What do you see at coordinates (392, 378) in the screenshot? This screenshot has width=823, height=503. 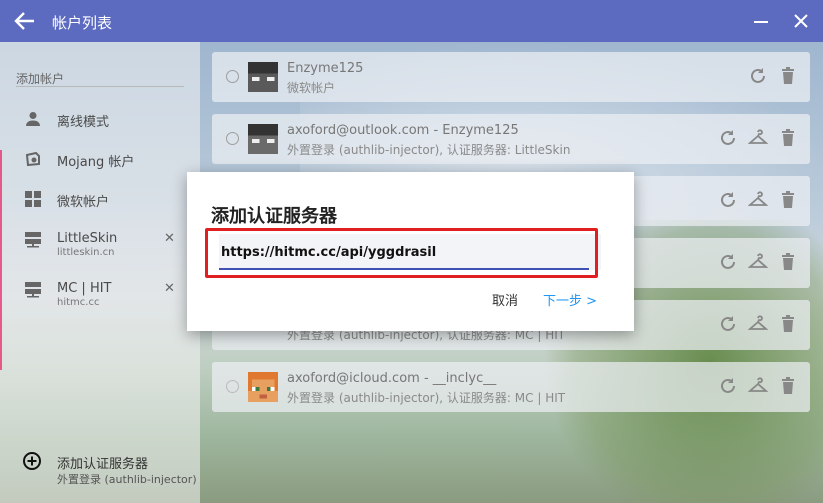 I see `account-name: axoford@icloud.com - __inclyc__` at bounding box center [392, 378].